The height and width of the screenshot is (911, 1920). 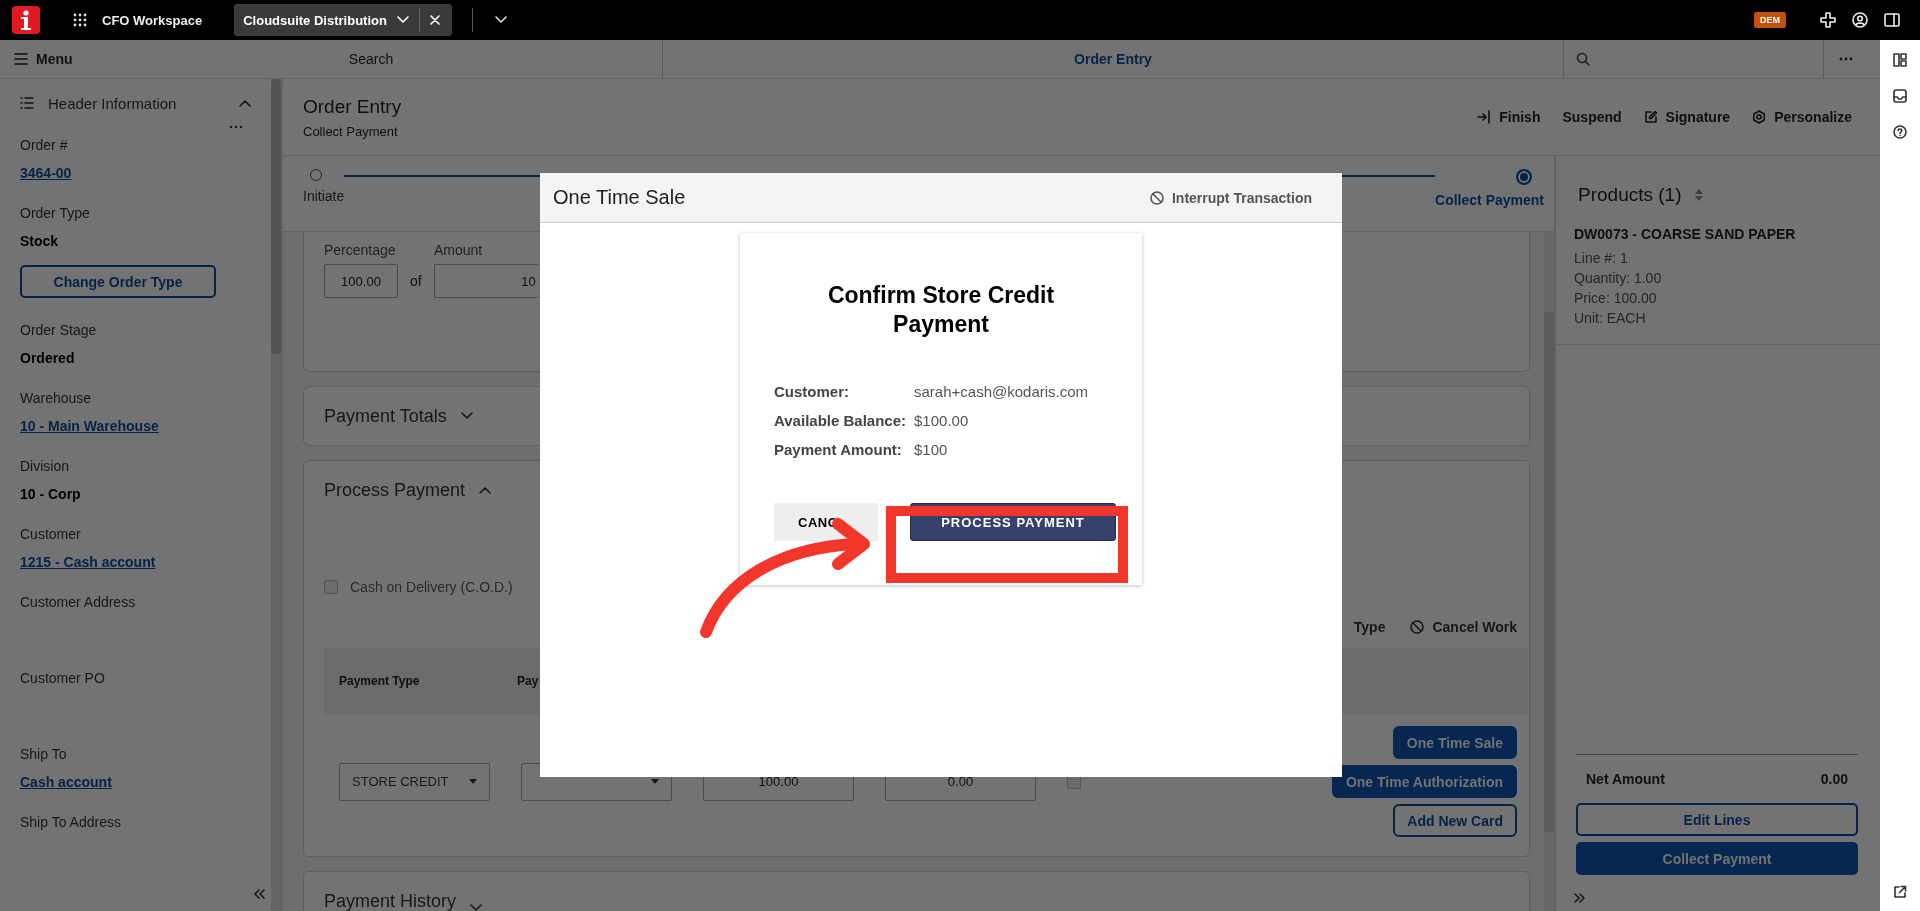 What do you see at coordinates (942, 420) in the screenshot?
I see `info-value: $100.00` at bounding box center [942, 420].